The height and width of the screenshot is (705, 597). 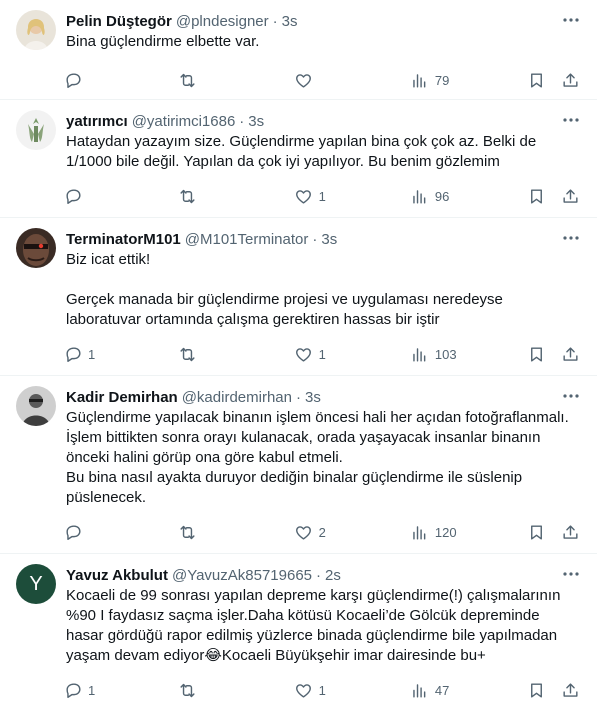 What do you see at coordinates (123, 239) in the screenshot?
I see `author-name: TerminatorM101` at bounding box center [123, 239].